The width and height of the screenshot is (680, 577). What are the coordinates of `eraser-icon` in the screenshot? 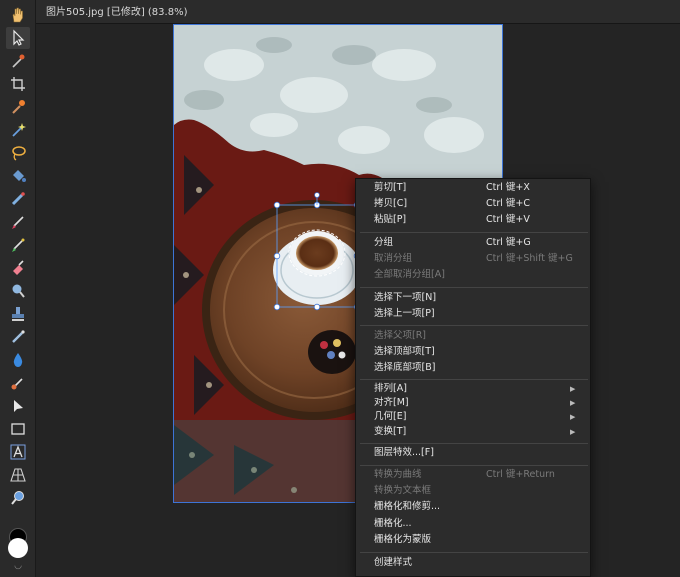 It's located at (18, 268).